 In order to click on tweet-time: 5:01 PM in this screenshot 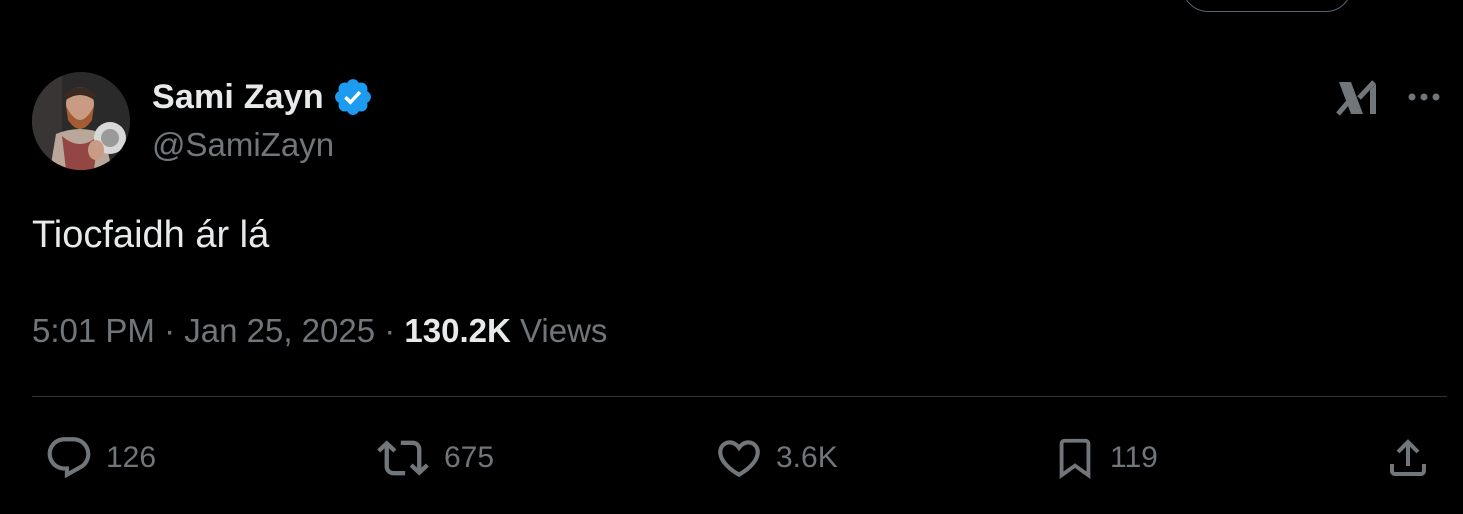, I will do `click(93, 330)`.